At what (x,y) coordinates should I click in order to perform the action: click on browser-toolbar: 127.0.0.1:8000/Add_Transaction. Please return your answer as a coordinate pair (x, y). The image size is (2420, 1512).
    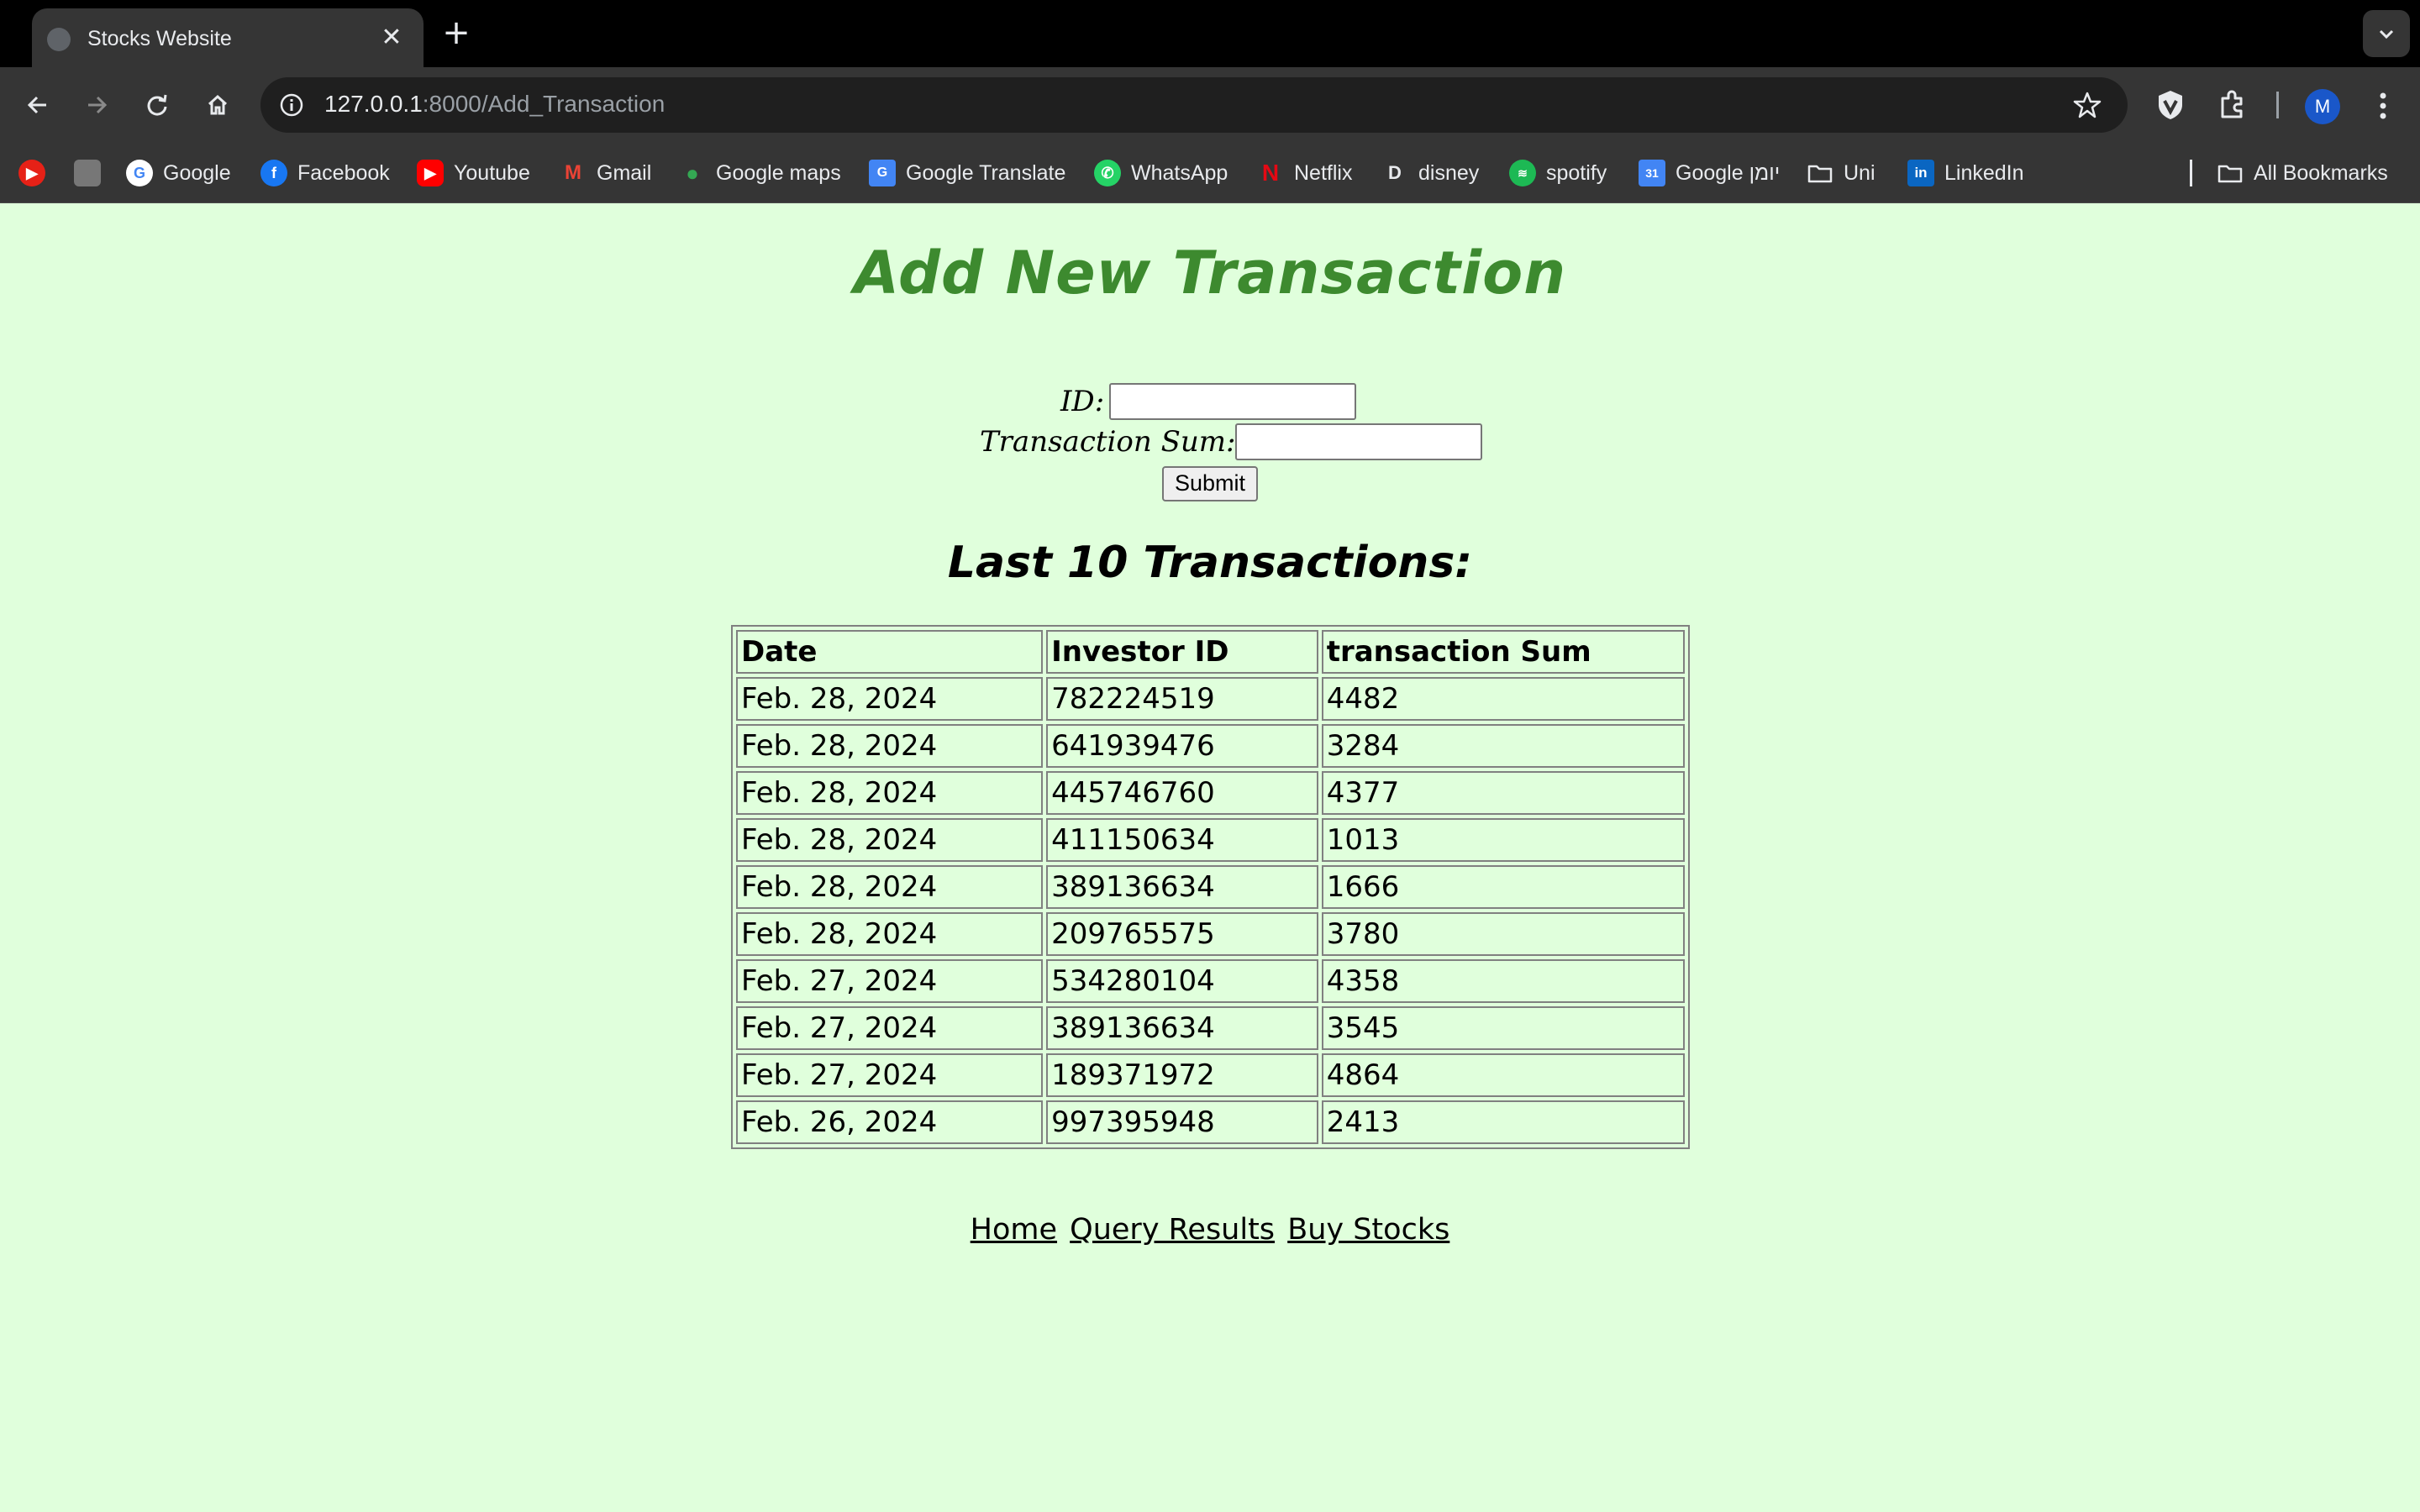
    Looking at the image, I should click on (1210, 105).